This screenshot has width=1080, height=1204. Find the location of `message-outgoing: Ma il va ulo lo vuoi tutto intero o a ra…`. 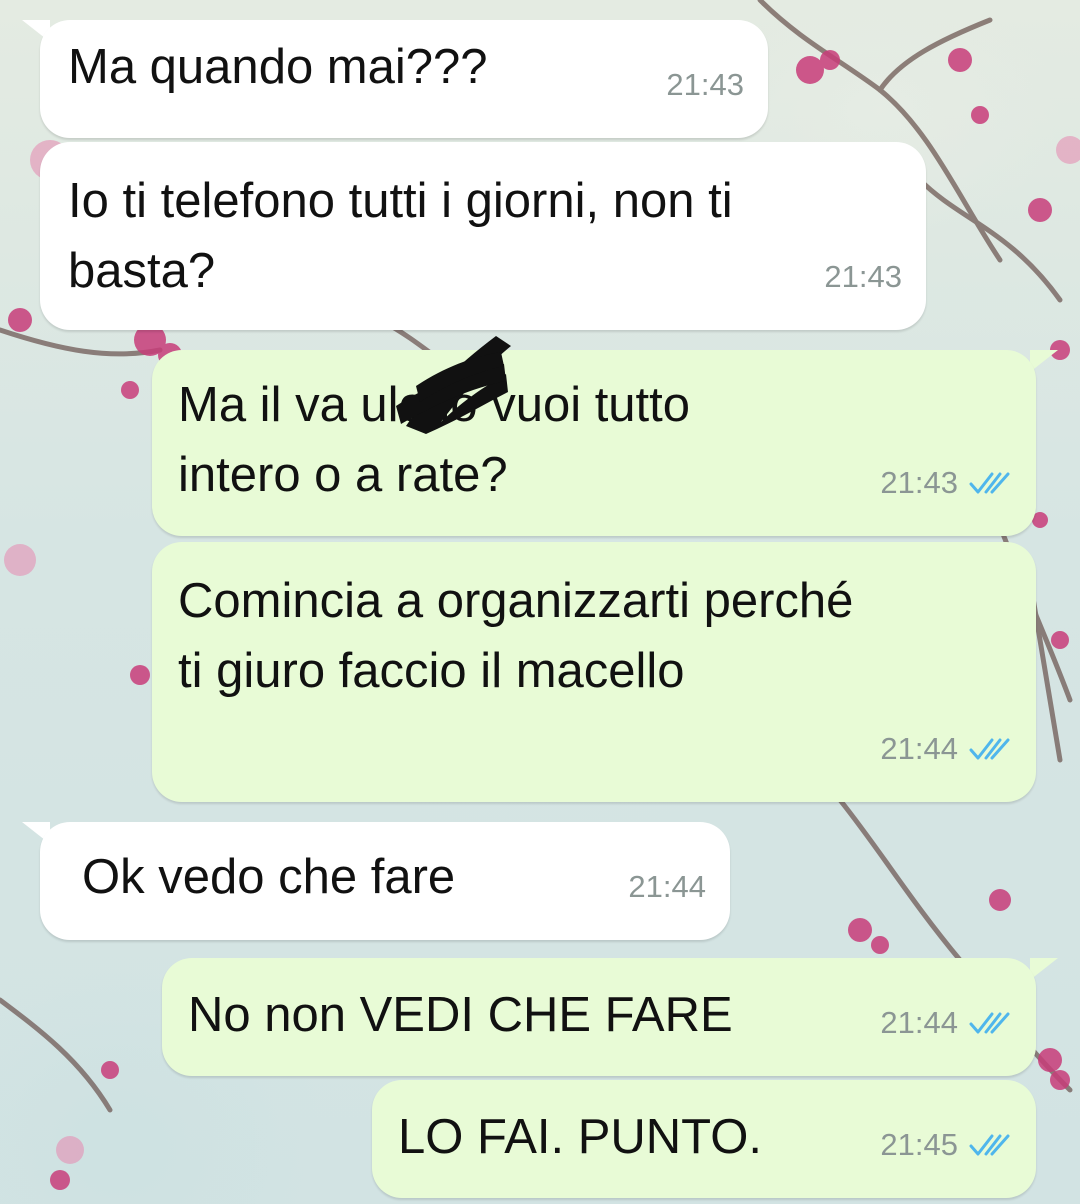

message-outgoing: Ma il va ulo lo vuoi tutto intero o a ra… is located at coordinates (594, 436).